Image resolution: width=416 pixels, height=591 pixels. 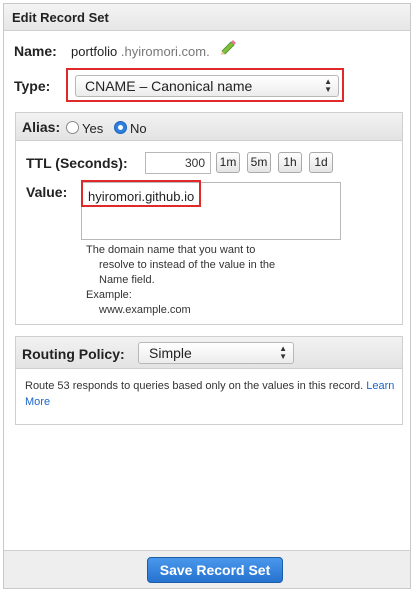 What do you see at coordinates (127, 280) in the screenshot?
I see `help-line-3: Name field.` at bounding box center [127, 280].